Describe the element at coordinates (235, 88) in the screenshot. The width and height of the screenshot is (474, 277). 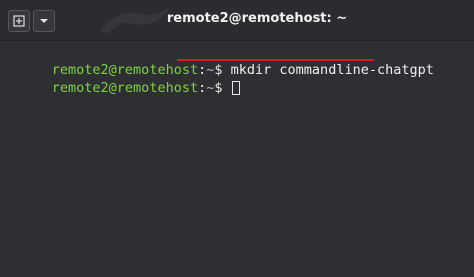
I see `text-cursor` at that location.